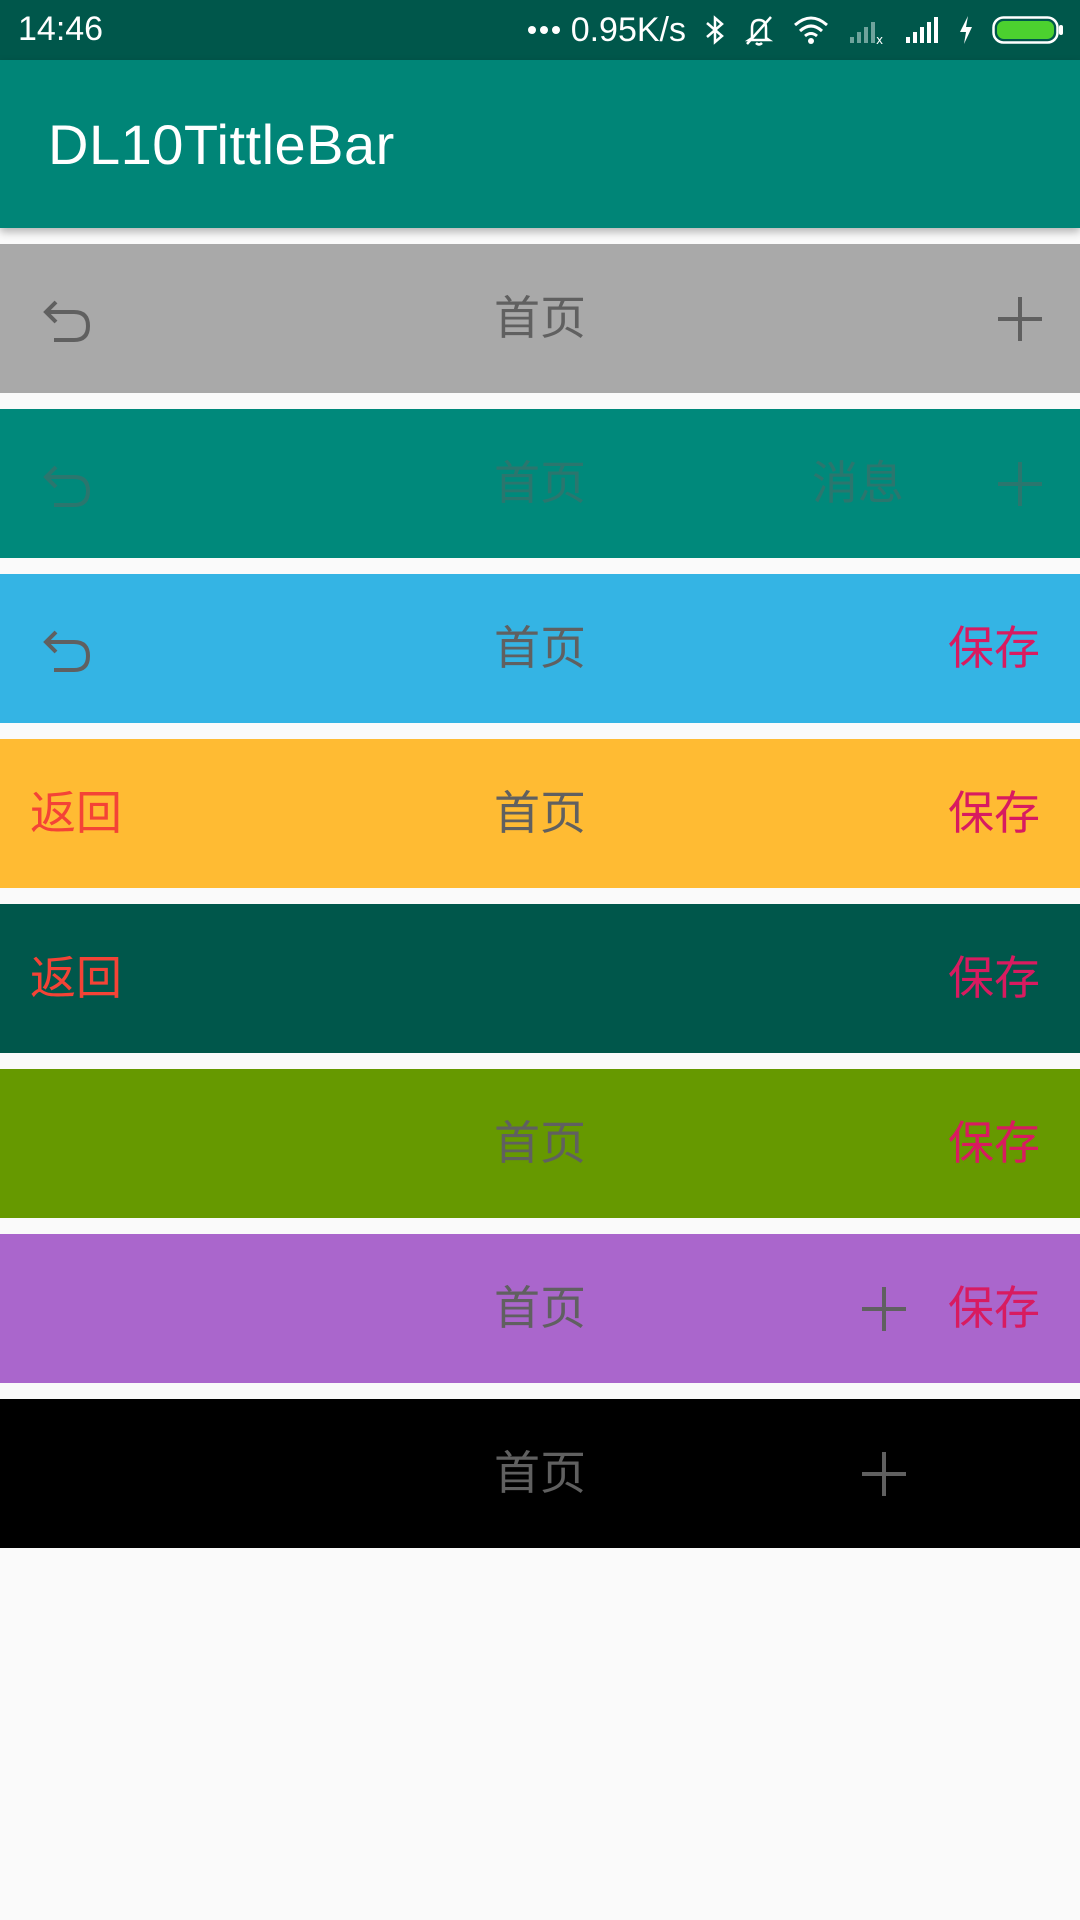 This screenshot has height=1920, width=1080. I want to click on title-bar-4: 返回 首页 保存, so click(540, 813).